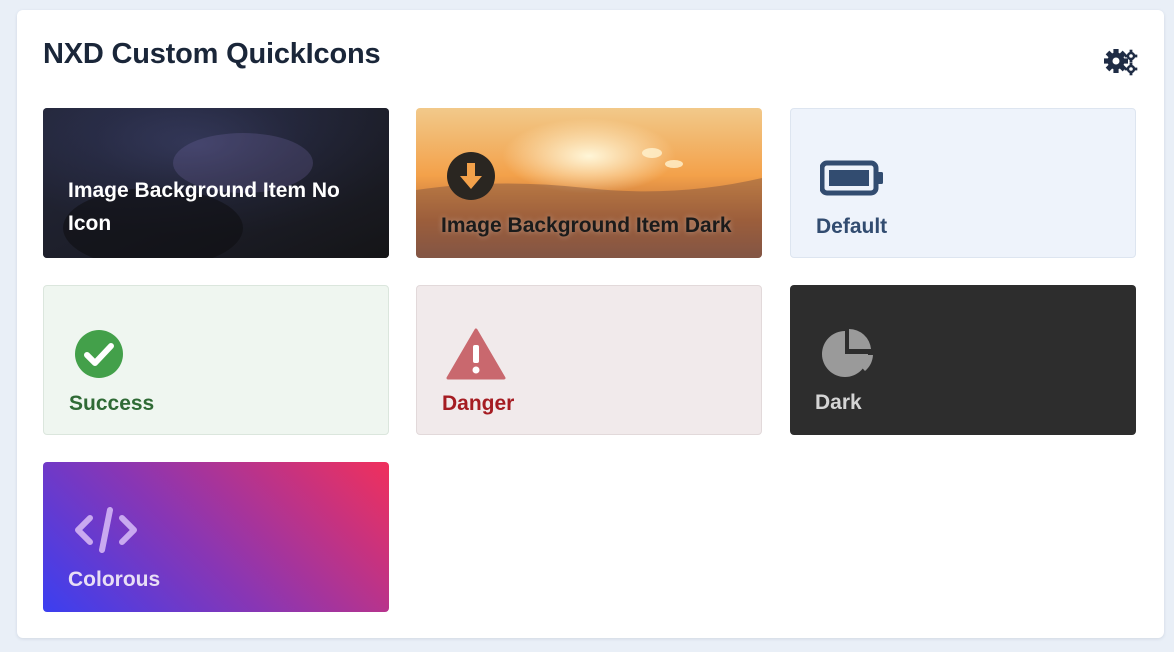  Describe the element at coordinates (216, 360) in the screenshot. I see `quickicon-success: Success` at that location.